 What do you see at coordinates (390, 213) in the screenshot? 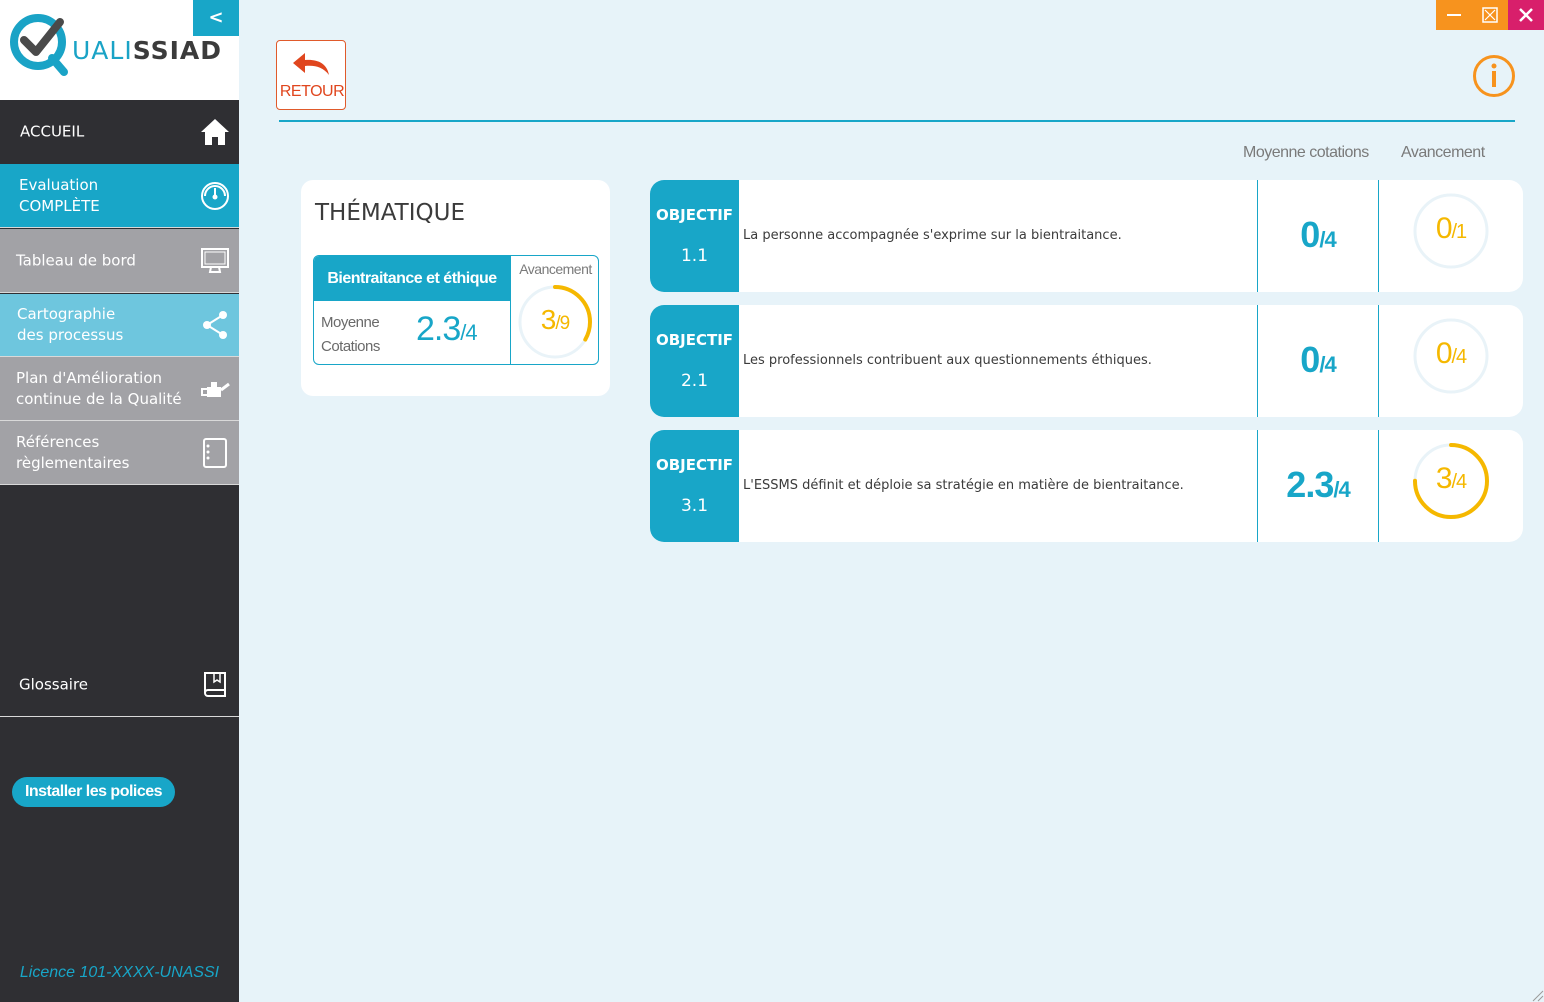
I see `thematique-title: THÉMATIQUE` at bounding box center [390, 213].